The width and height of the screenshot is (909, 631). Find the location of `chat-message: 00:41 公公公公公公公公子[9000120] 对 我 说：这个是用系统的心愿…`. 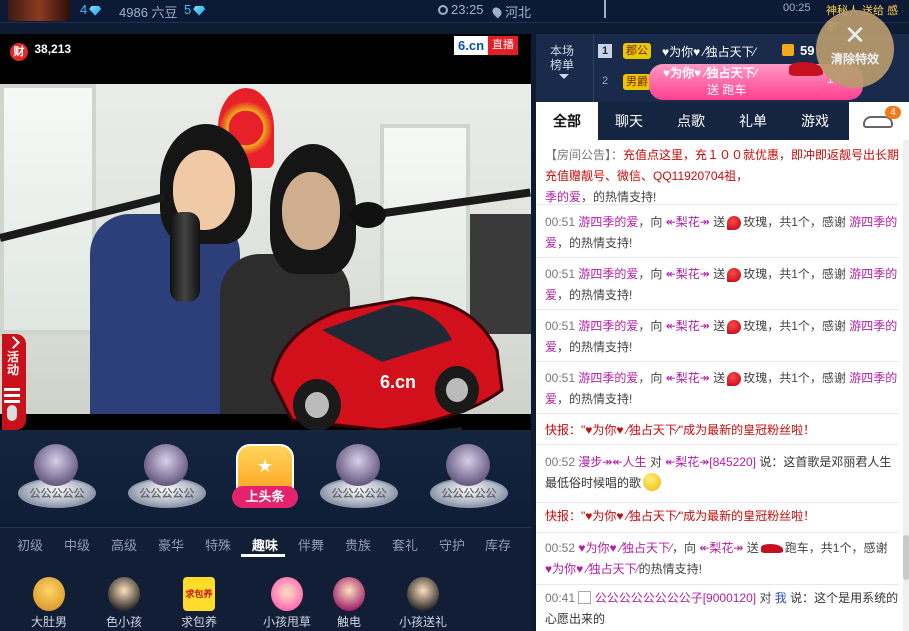

chat-message: 00:41 公公公公公公公公子[9000120] 对 我 说：这个是用系统的心愿… is located at coordinates (722, 608).